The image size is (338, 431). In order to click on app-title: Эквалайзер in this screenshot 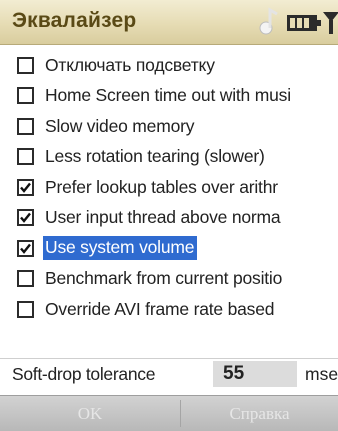, I will do `click(74, 20)`.